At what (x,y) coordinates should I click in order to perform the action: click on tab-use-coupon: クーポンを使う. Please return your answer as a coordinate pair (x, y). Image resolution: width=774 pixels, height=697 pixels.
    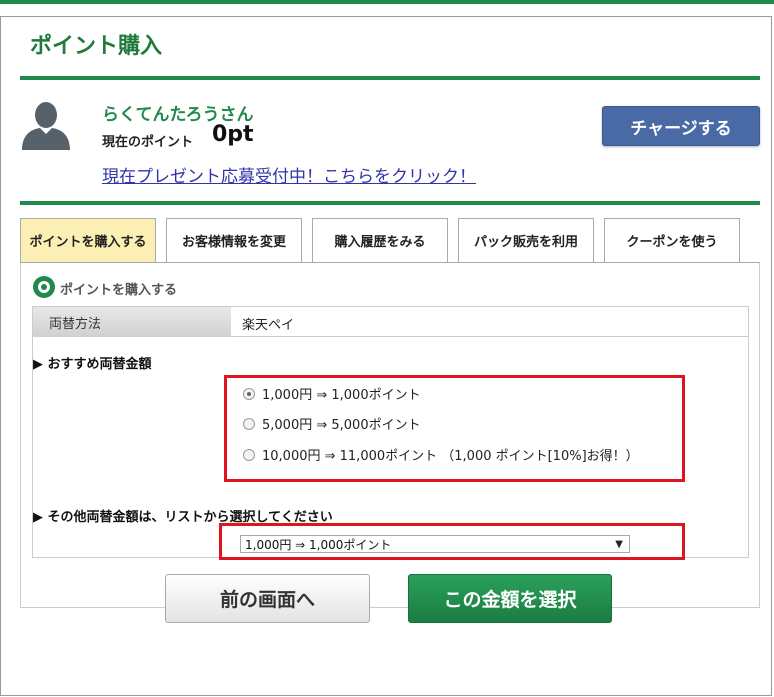
    Looking at the image, I should click on (672, 240).